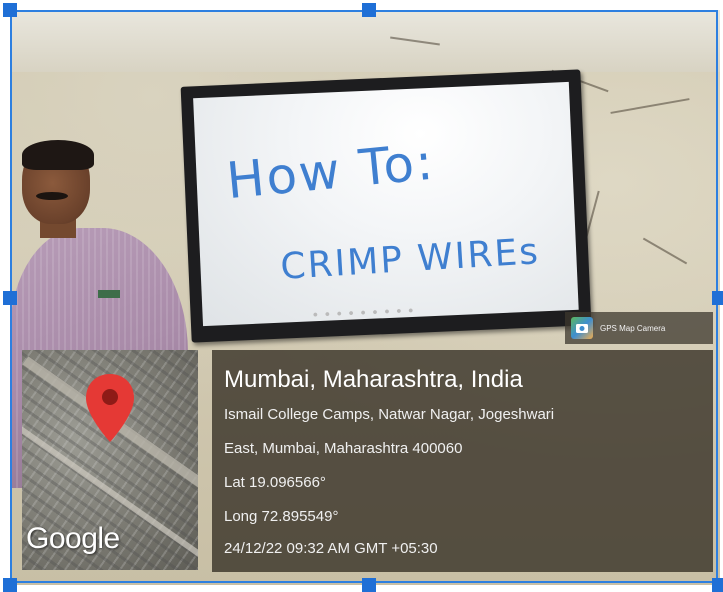 The width and height of the screenshot is (723, 592). Describe the element at coordinates (10, 298) in the screenshot. I see `resize-handle-middle-left` at that location.